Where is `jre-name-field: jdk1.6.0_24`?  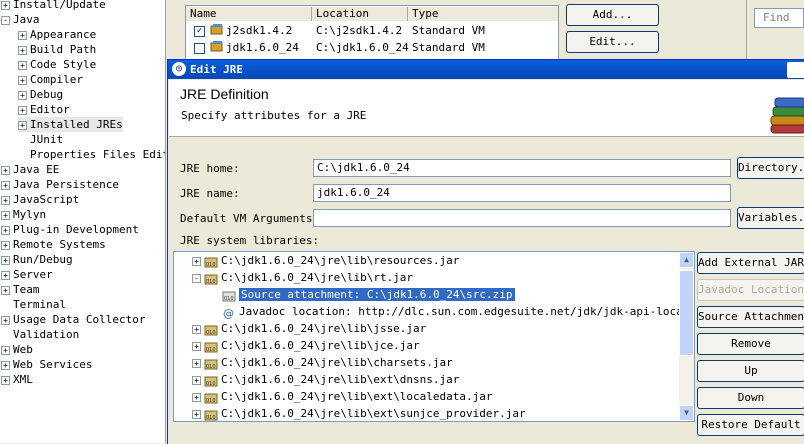 jre-name-field: jdk1.6.0_24 is located at coordinates (522, 193).